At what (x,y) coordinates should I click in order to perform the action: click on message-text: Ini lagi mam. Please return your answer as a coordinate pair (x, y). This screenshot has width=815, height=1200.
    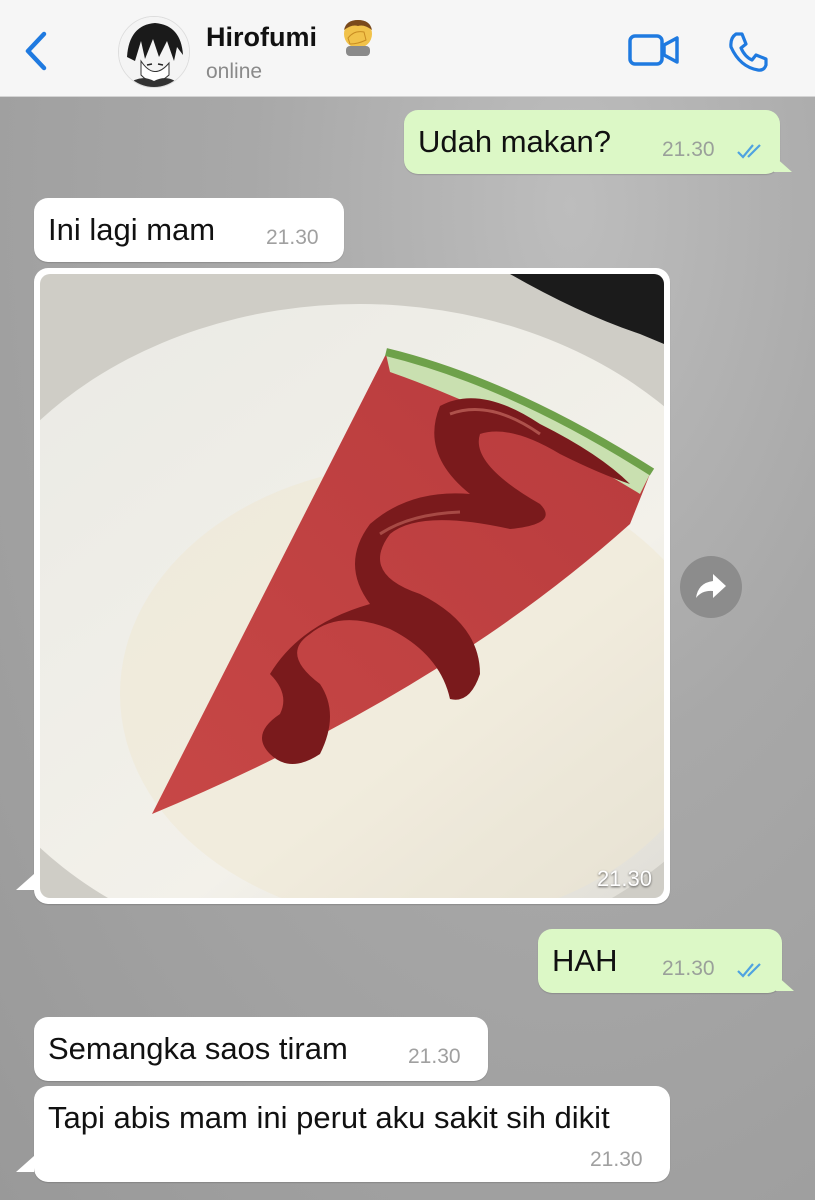
    Looking at the image, I should click on (132, 229).